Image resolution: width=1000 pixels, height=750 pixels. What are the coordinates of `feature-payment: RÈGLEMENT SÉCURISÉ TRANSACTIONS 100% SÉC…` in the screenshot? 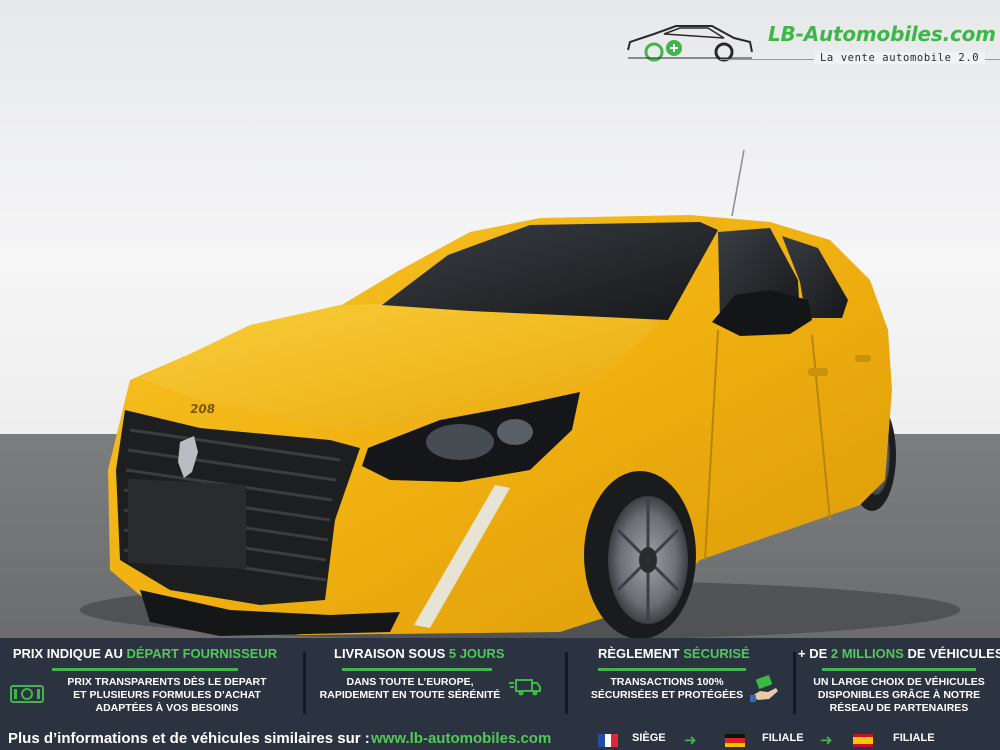 It's located at (683, 681).